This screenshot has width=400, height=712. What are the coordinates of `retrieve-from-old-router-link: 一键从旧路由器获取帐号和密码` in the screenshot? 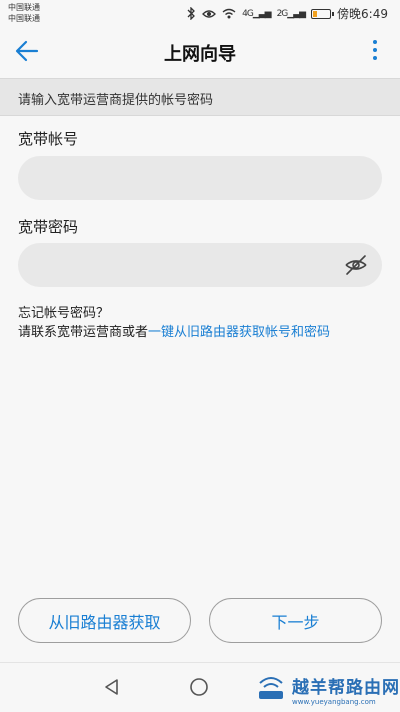 It's located at (239, 332).